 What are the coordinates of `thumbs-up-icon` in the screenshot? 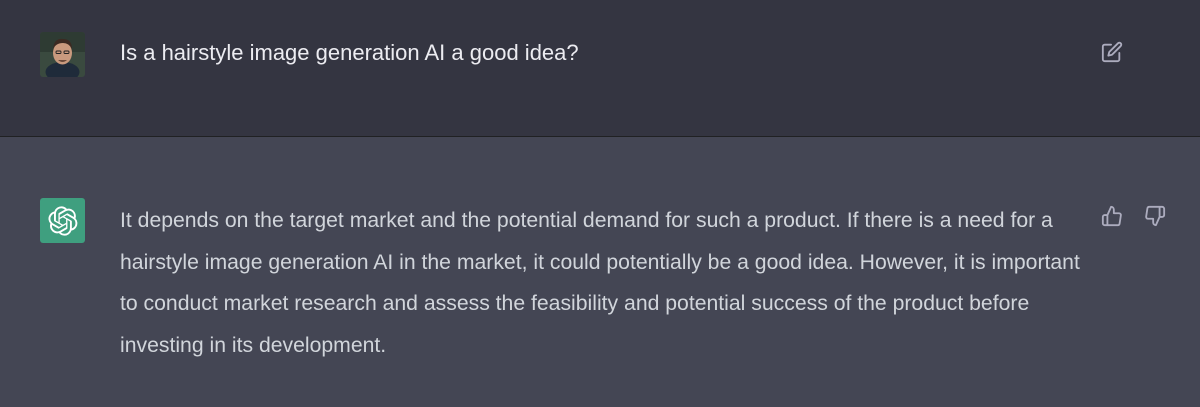 It's located at (1111, 216).